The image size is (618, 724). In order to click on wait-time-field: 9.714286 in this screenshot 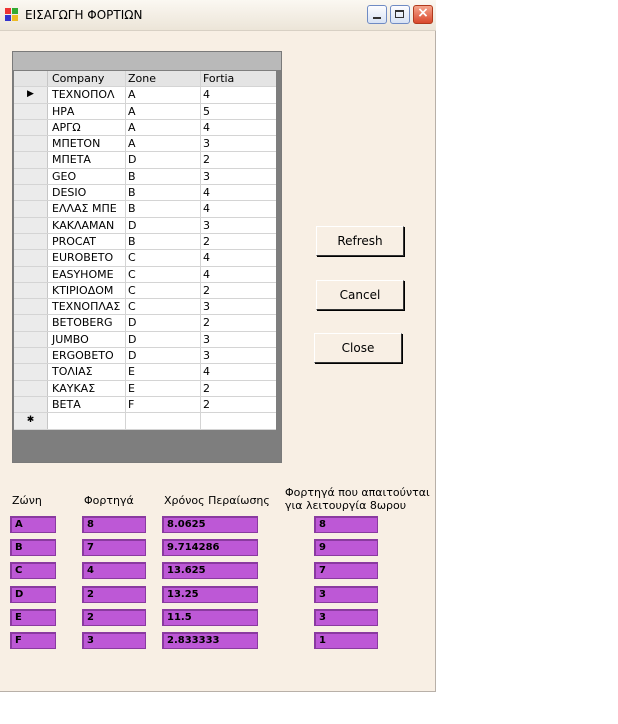, I will do `click(210, 548)`.